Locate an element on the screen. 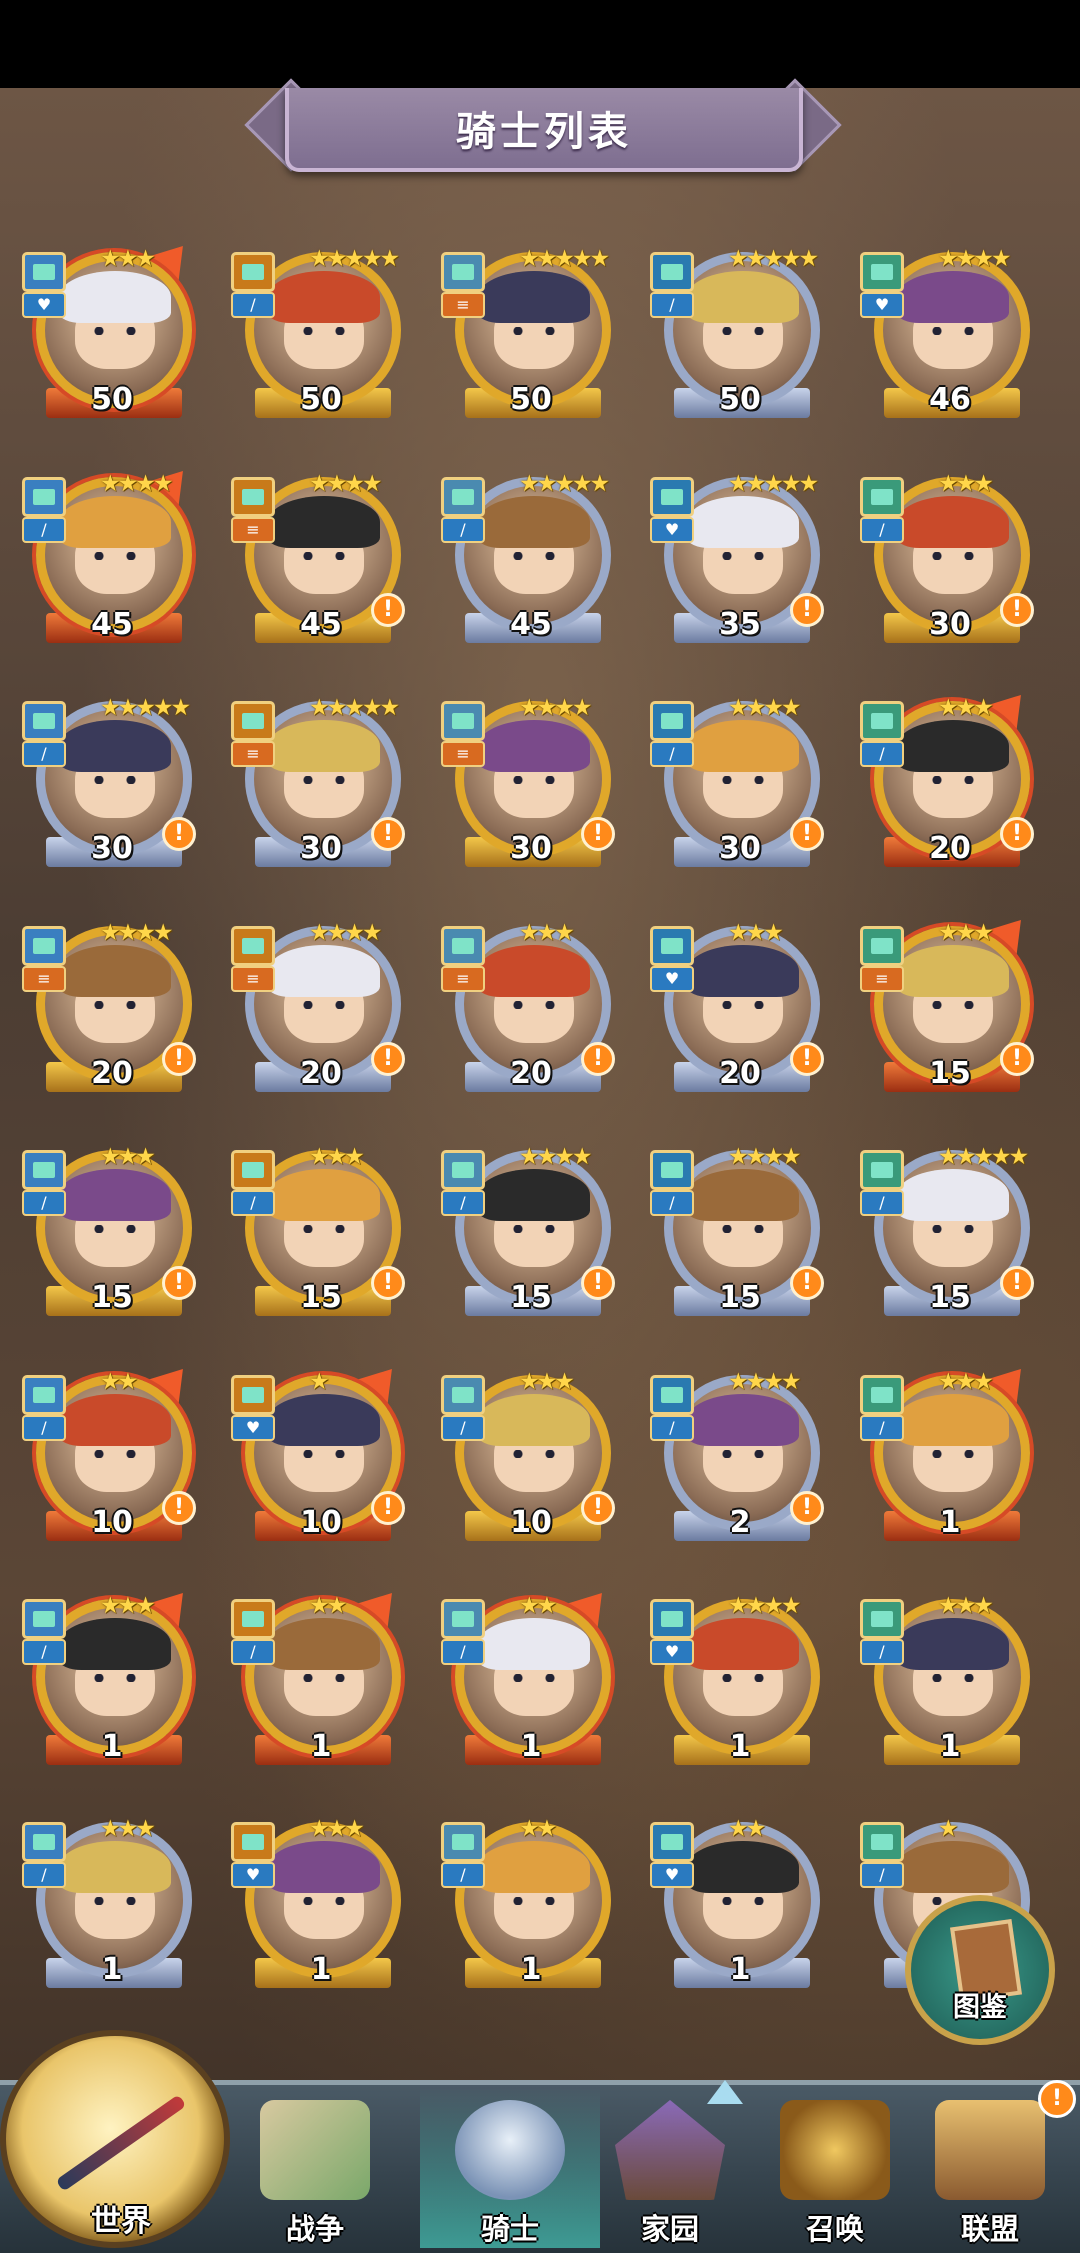  knight-card: ♥ ★ 10! is located at coordinates (321, 1454).